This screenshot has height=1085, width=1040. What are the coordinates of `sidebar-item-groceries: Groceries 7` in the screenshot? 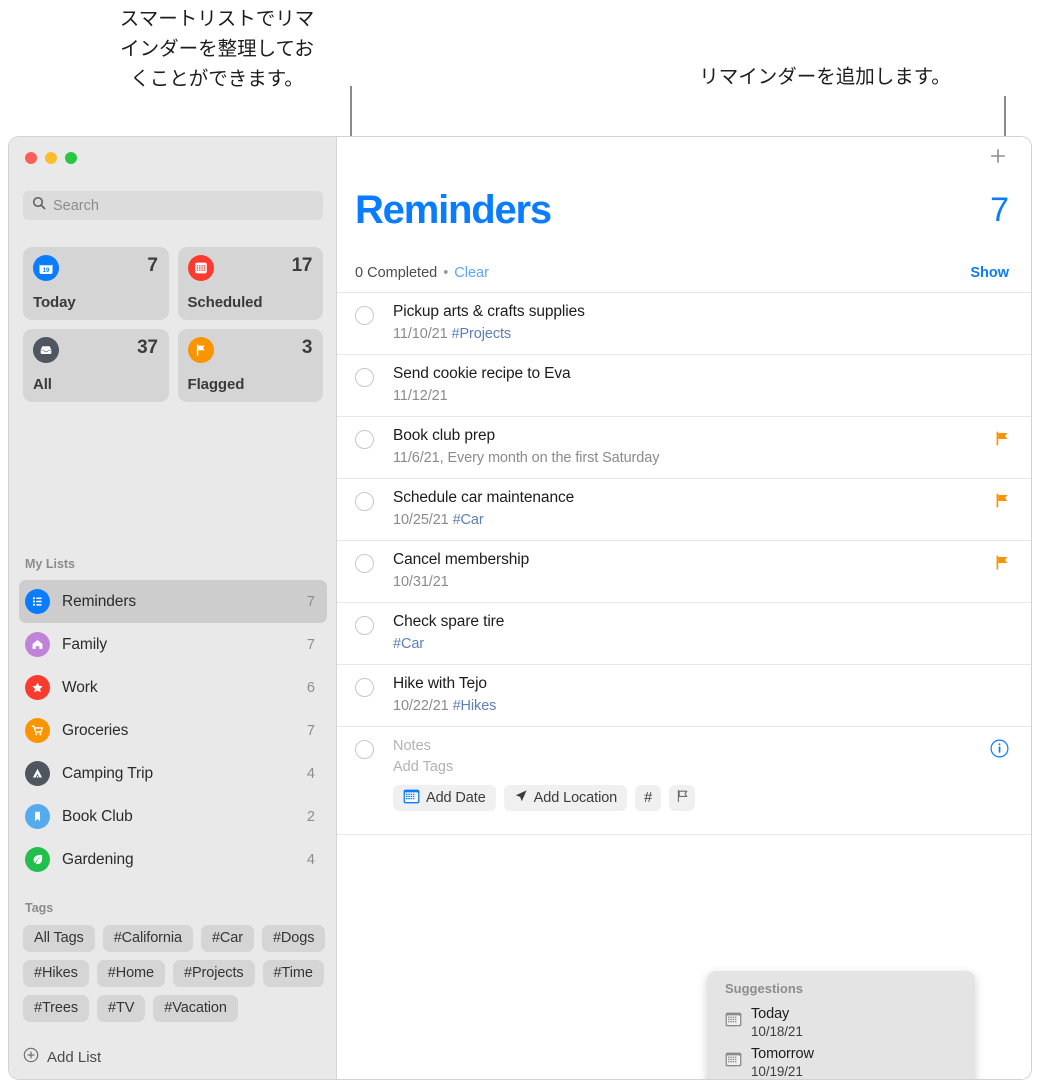 It's located at (173, 730).